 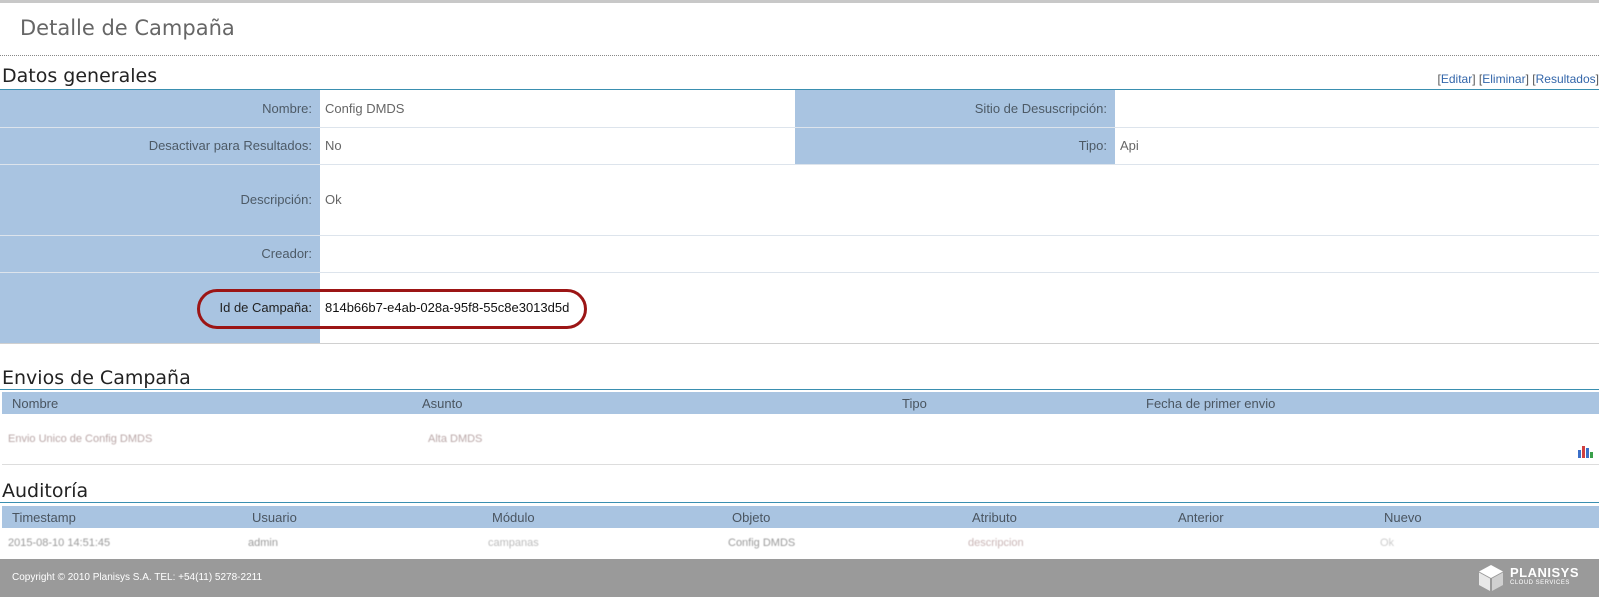 What do you see at coordinates (1342, 439) in the screenshot?
I see `envio-fecha` at bounding box center [1342, 439].